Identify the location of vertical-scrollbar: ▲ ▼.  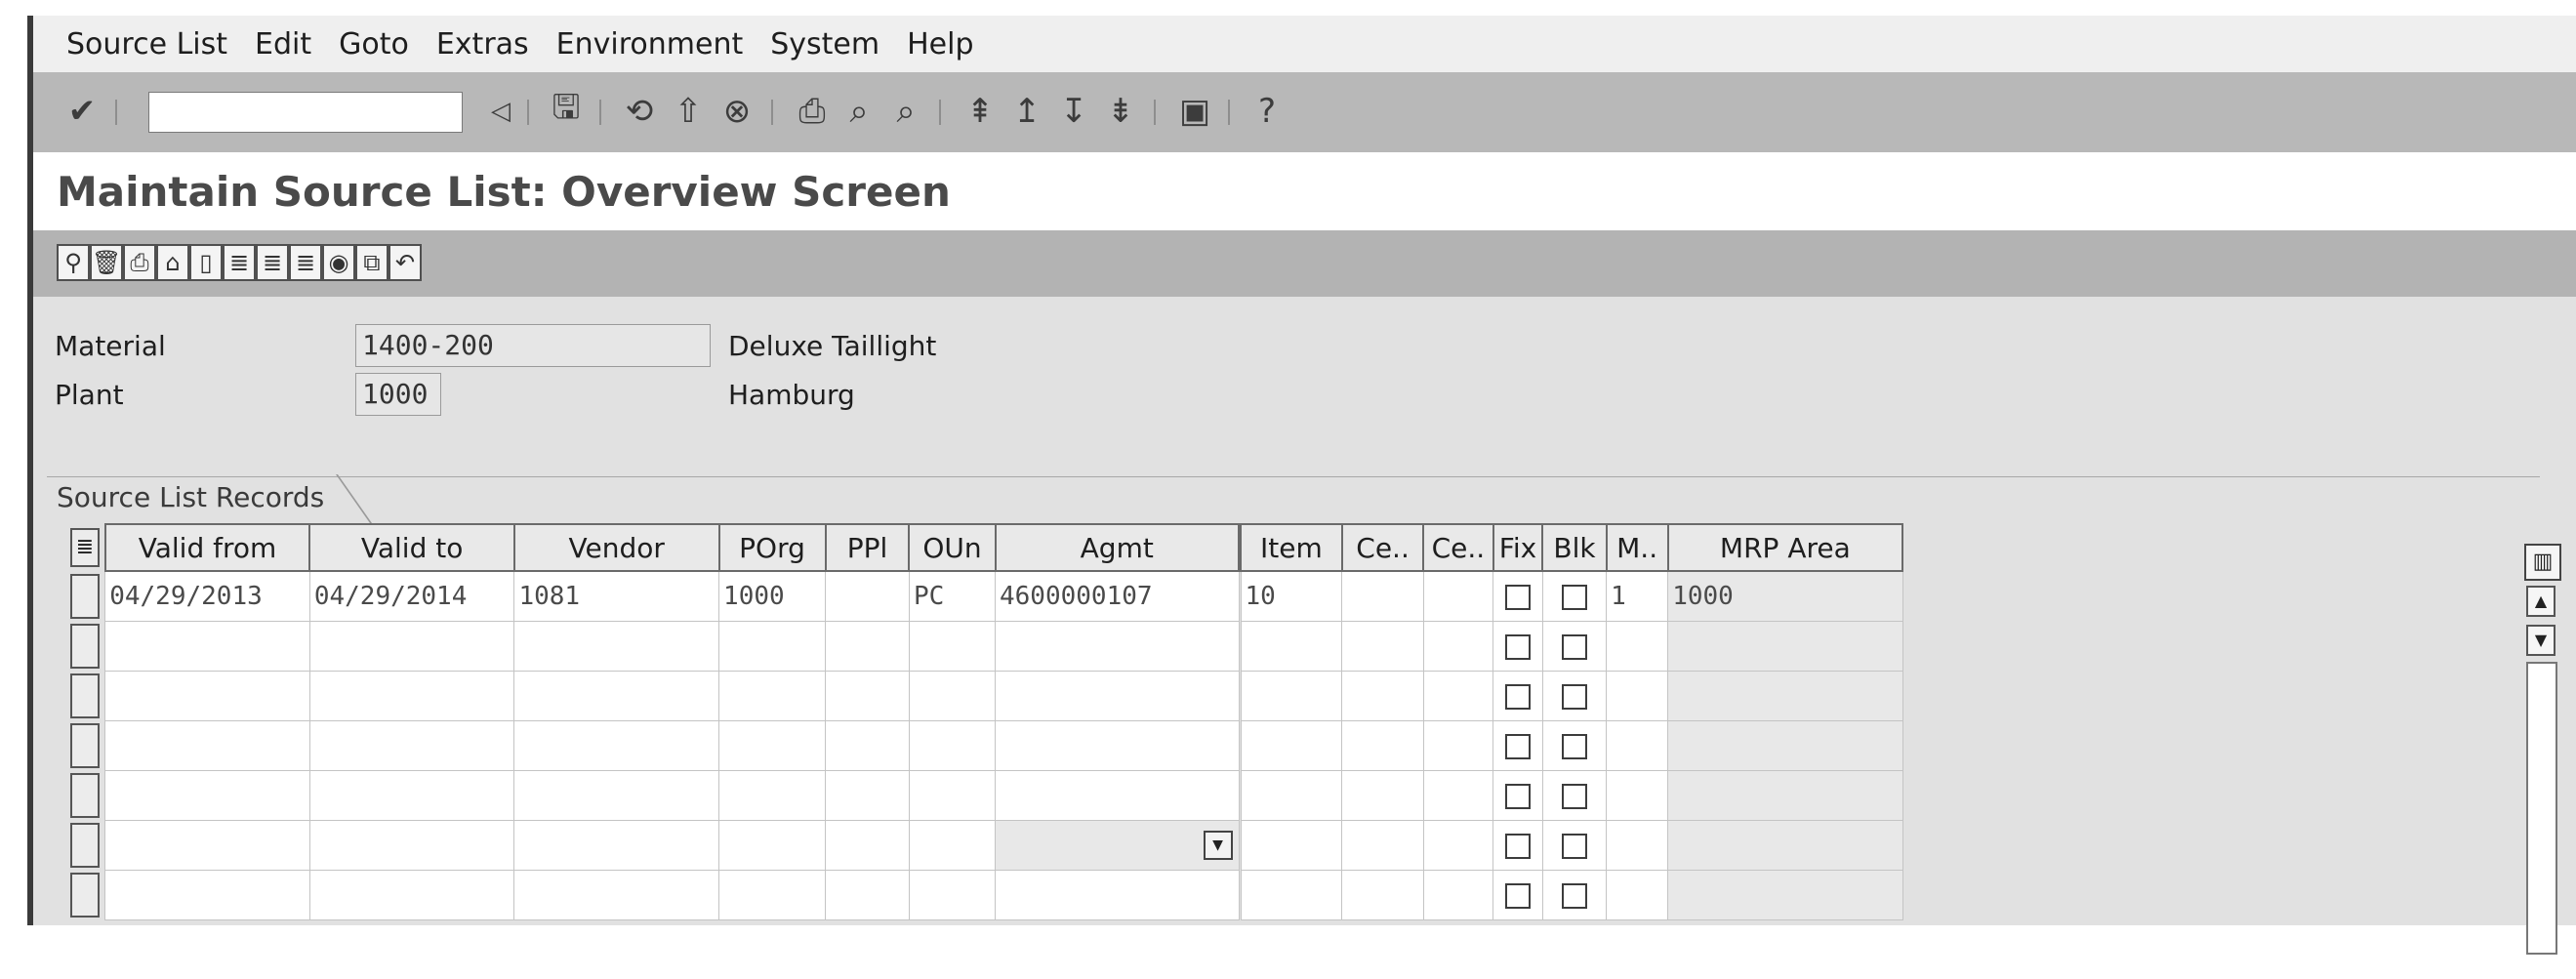
(2541, 782).